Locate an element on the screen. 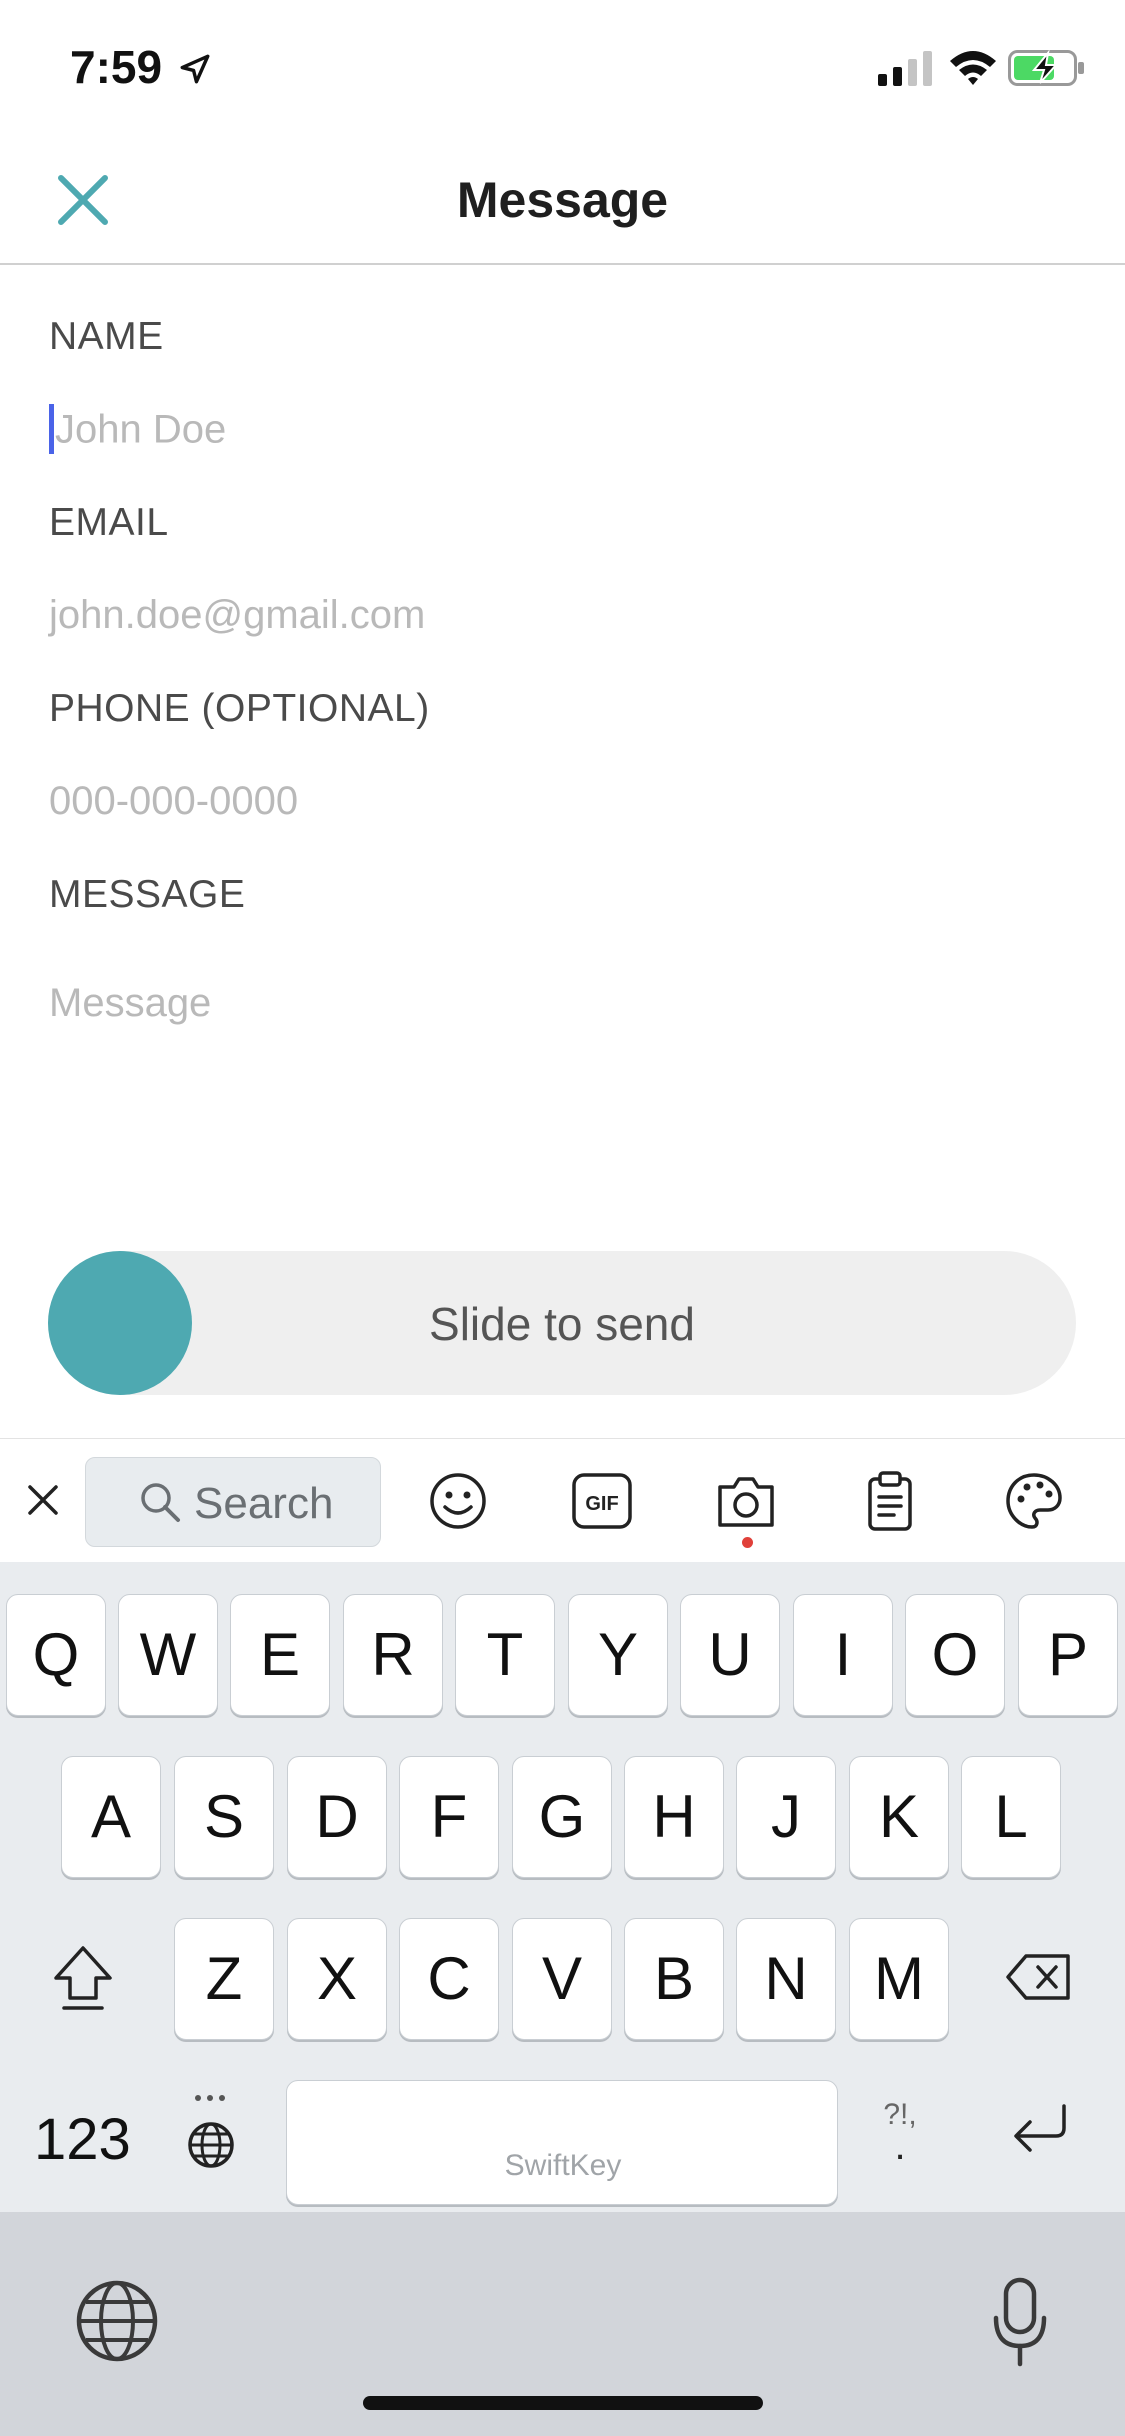 Image resolution: width=1125 pixels, height=2436 pixels. wifi-icon is located at coordinates (973, 68).